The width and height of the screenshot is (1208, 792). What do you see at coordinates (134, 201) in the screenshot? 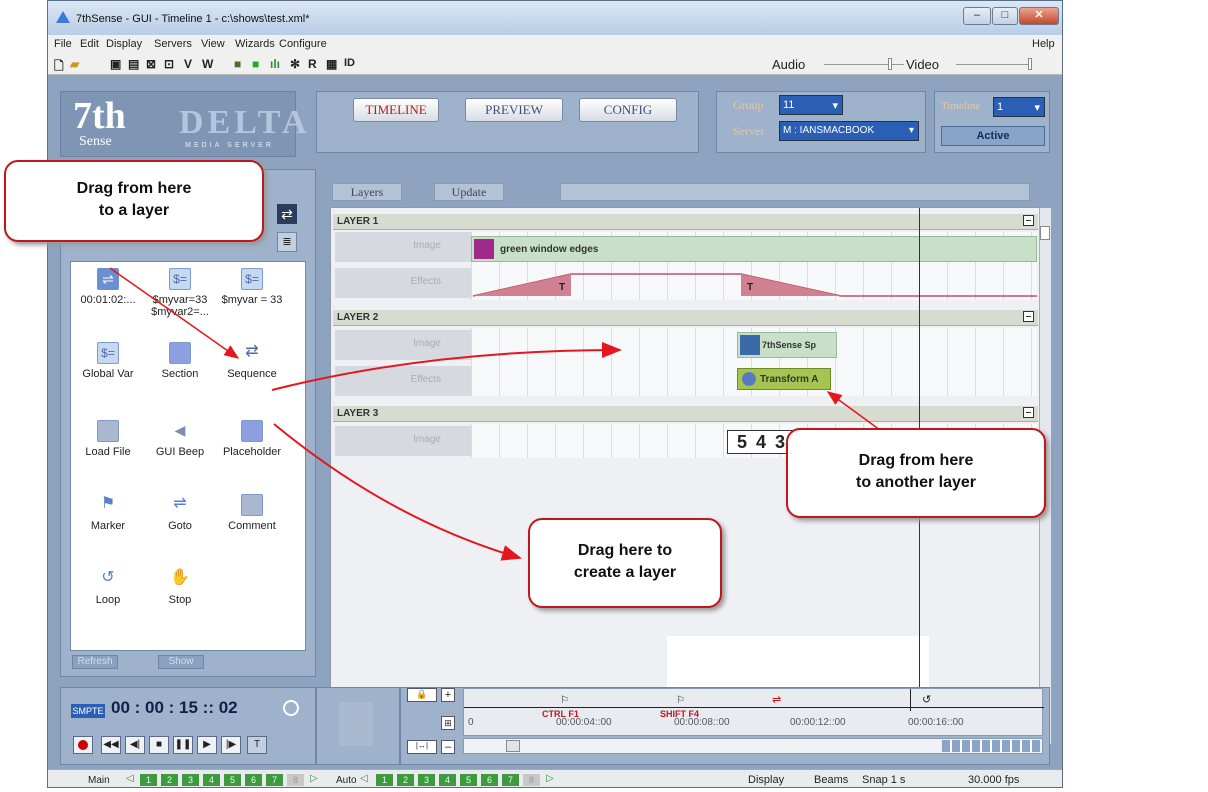
I see `callout-drag-to-layer: Drag from here to a layer` at bounding box center [134, 201].